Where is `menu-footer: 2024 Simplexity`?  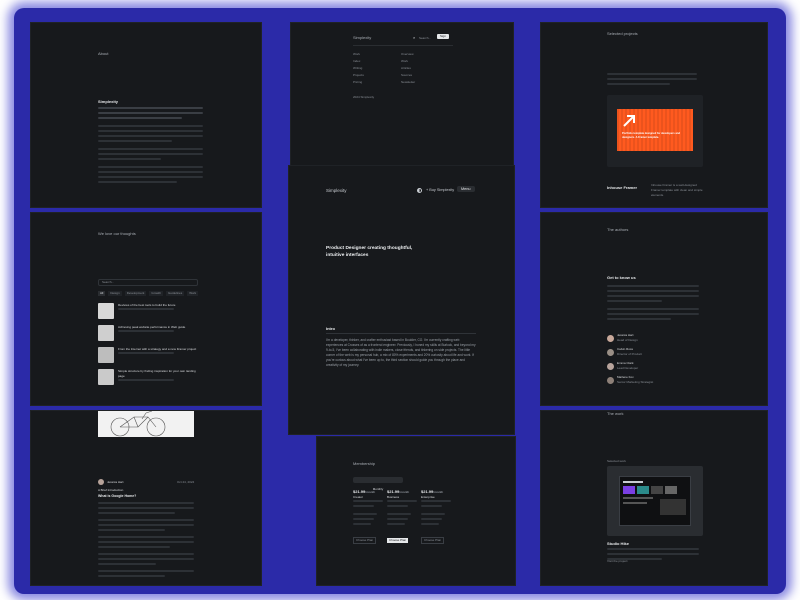
menu-footer: 2024 Simplexity is located at coordinates (364, 97).